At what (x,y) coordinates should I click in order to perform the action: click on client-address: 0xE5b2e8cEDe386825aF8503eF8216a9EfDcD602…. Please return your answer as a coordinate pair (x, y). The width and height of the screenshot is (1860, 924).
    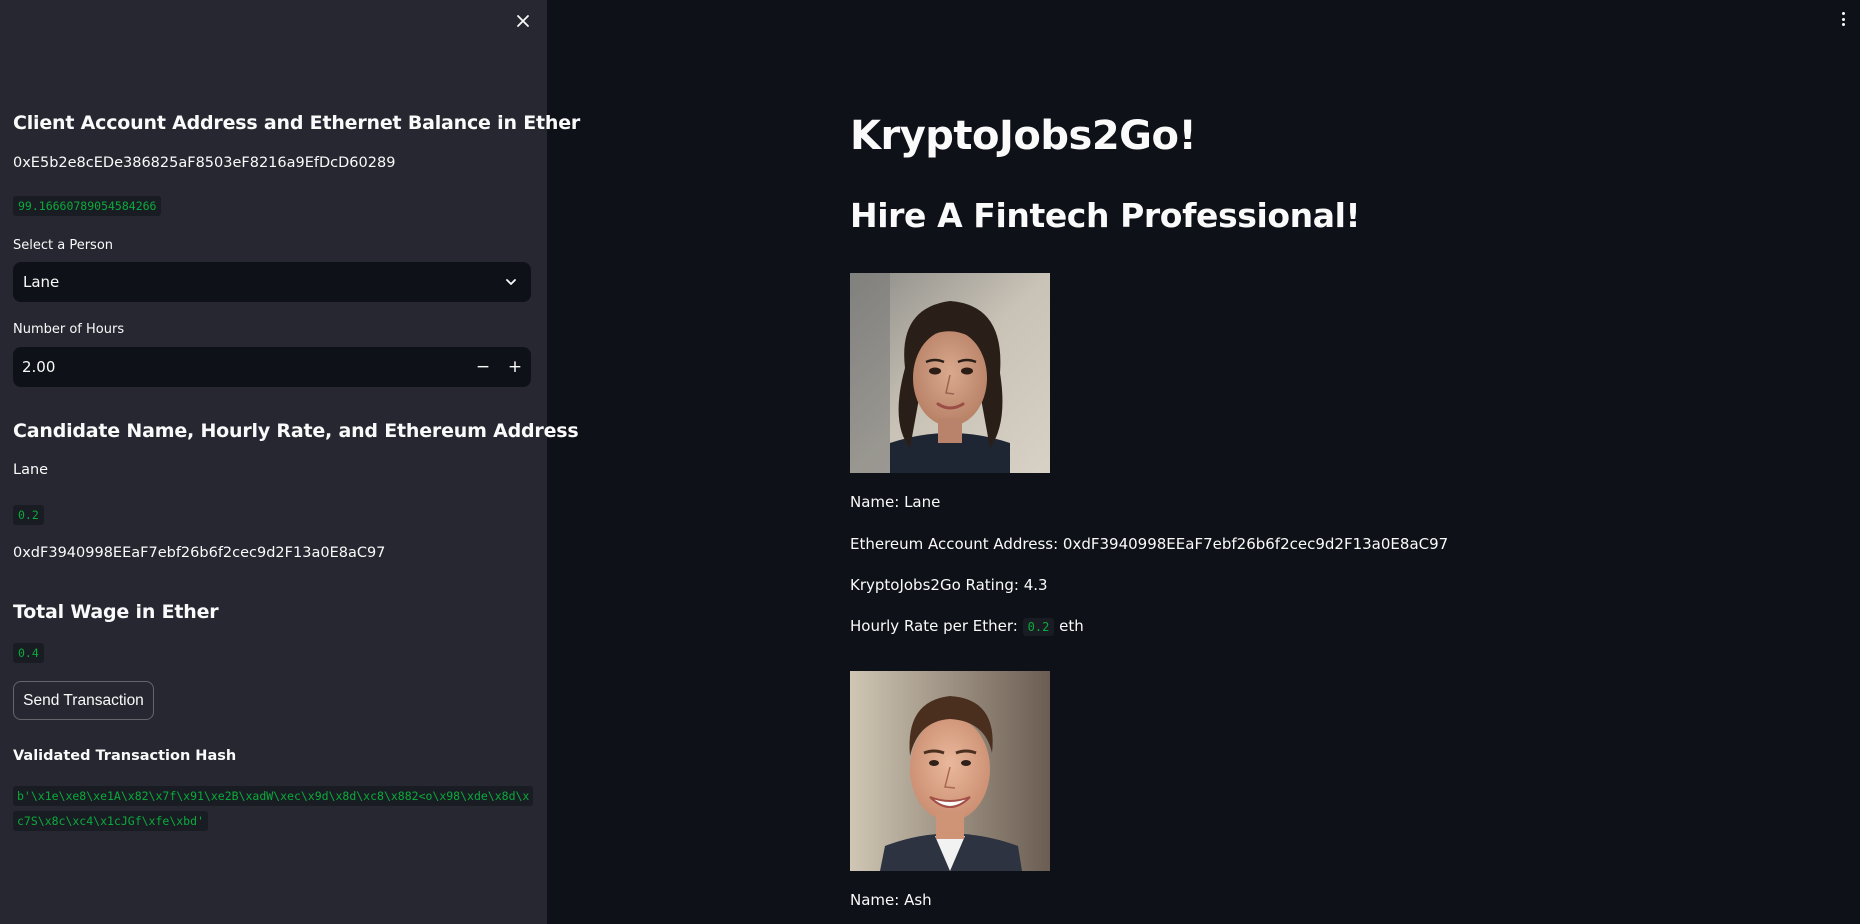
    Looking at the image, I should click on (204, 163).